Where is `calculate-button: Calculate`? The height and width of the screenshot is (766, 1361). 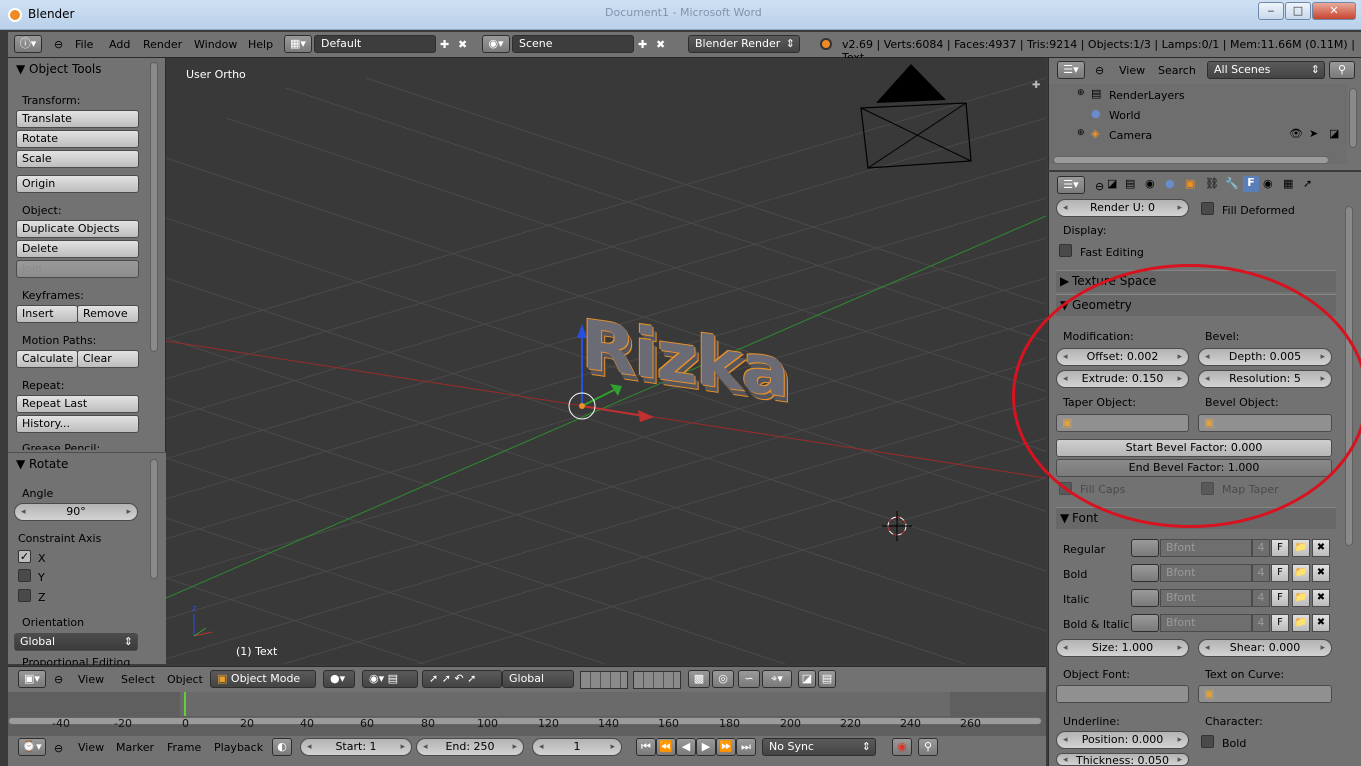
calculate-button: Calculate is located at coordinates (47, 359).